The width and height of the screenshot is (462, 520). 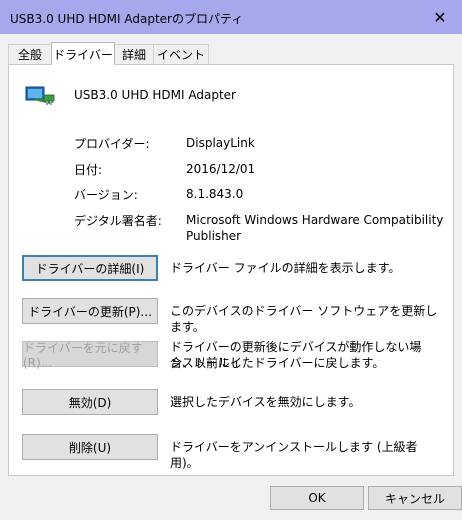 What do you see at coordinates (127, 19) in the screenshot?
I see `window-title: USB3.0 UHD HDMI Adapterのプロパティ` at bounding box center [127, 19].